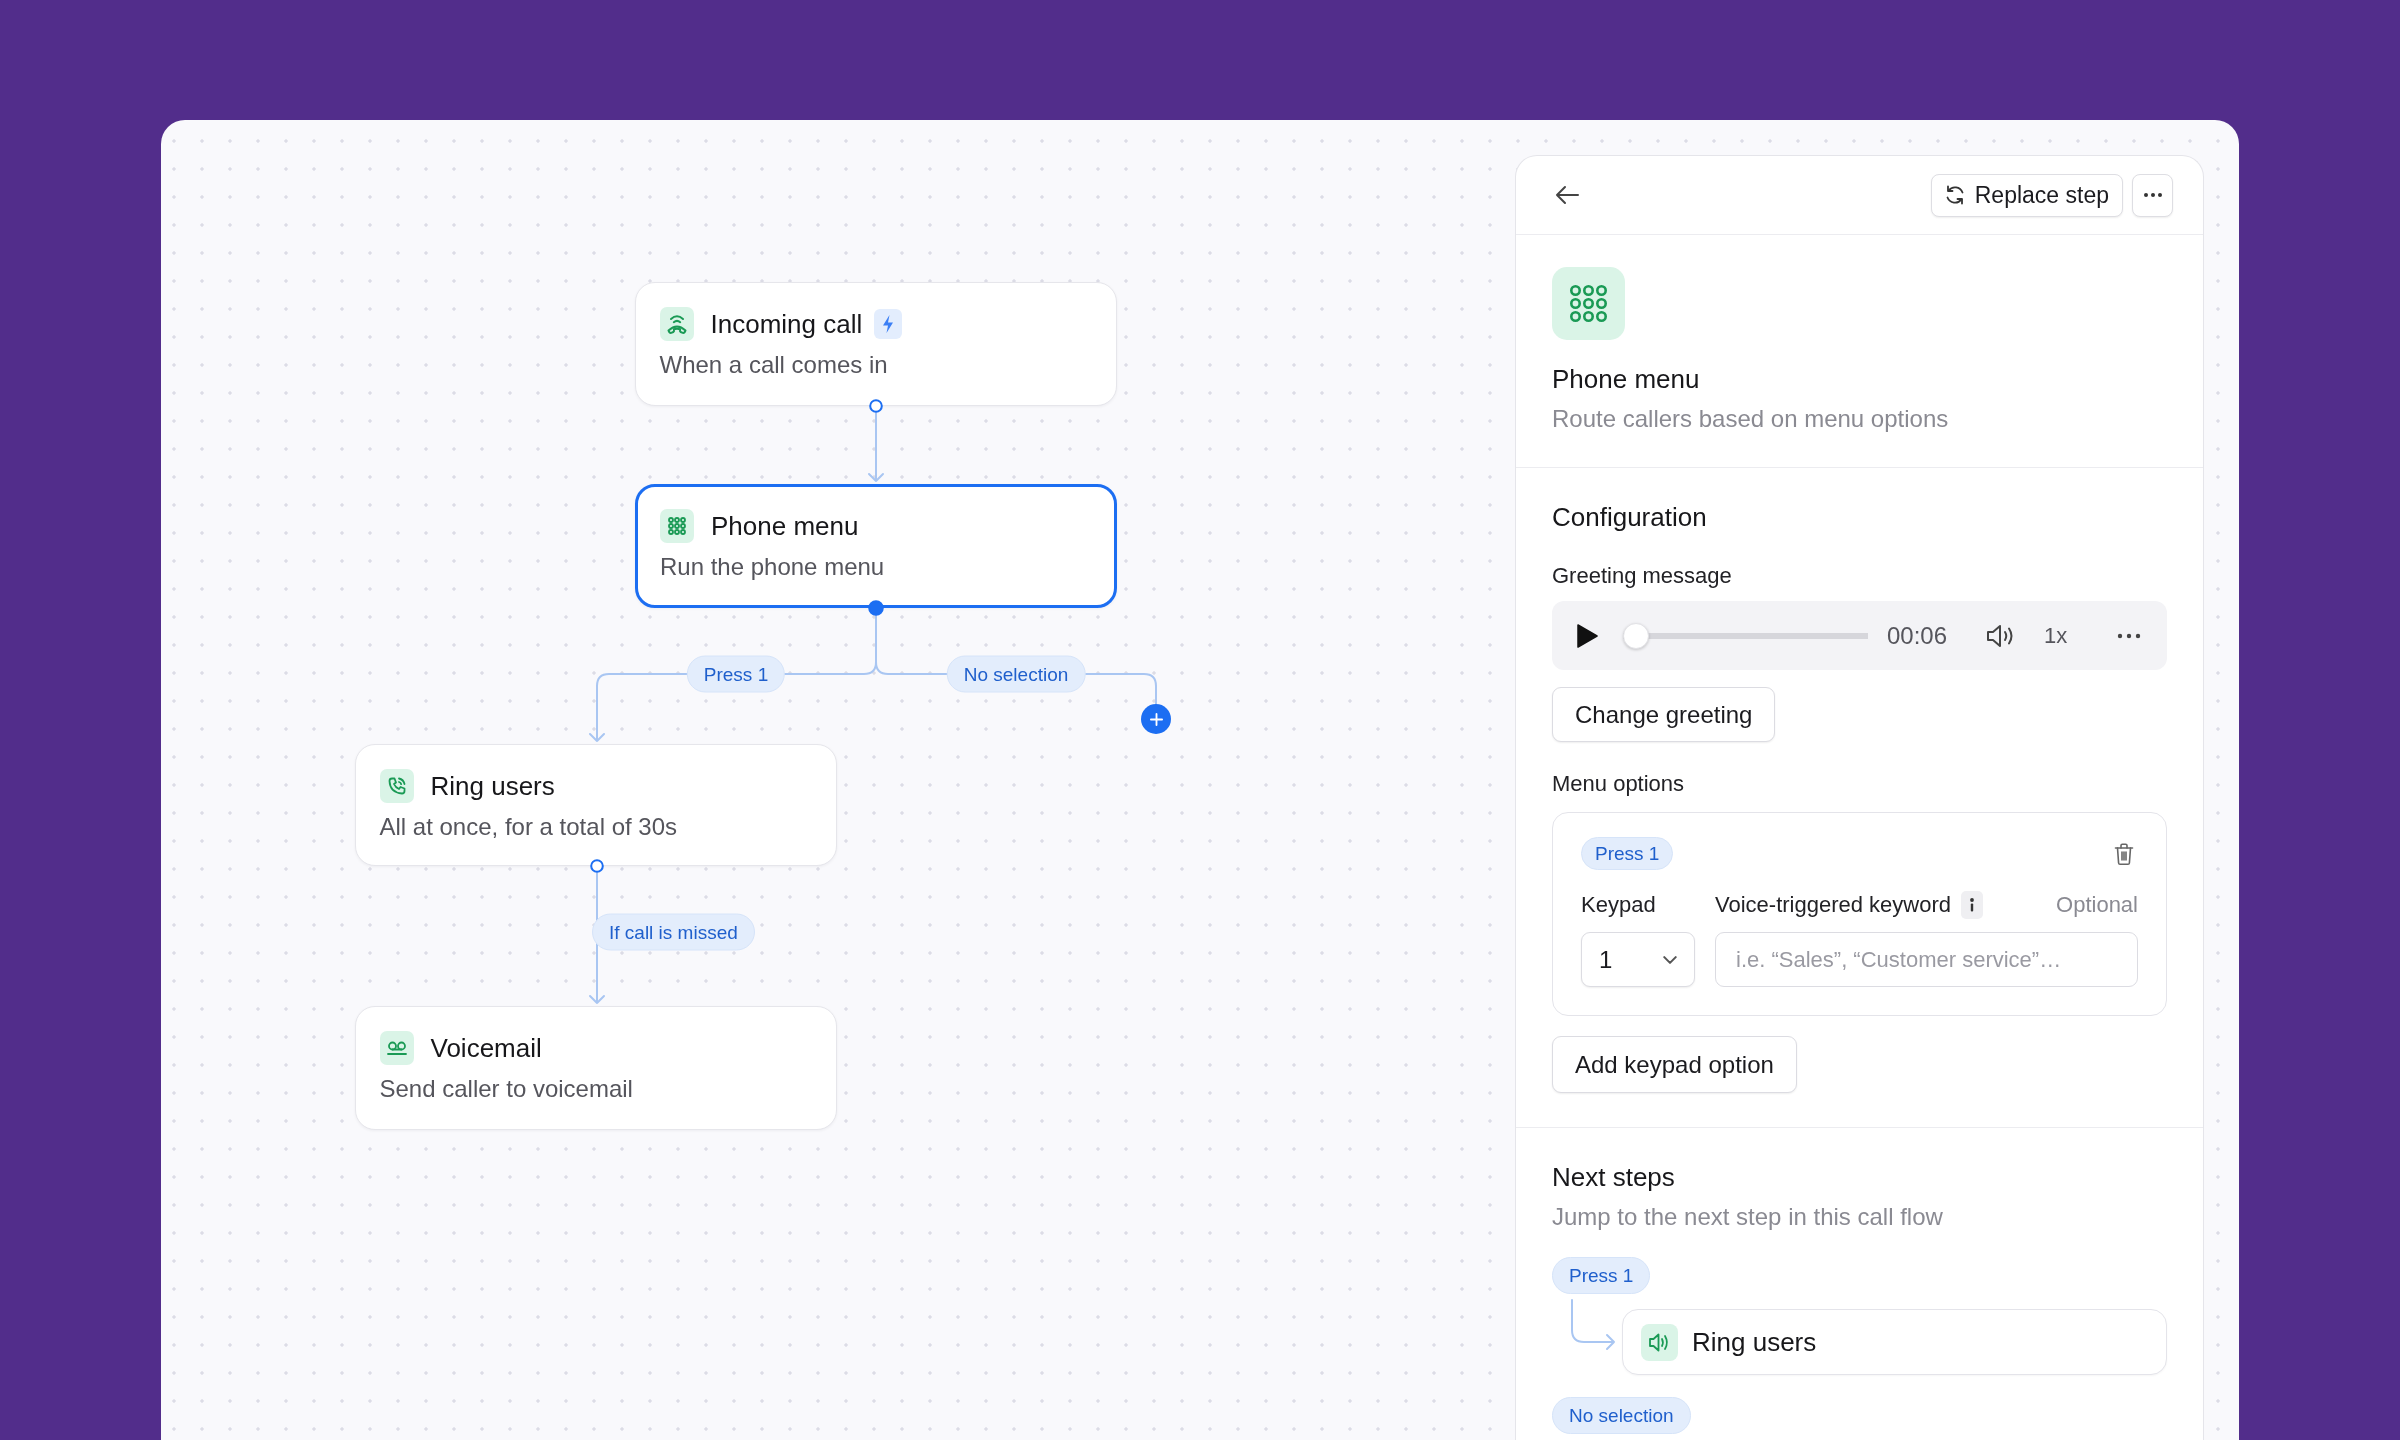  What do you see at coordinates (1619, 905) in the screenshot?
I see `field-label: Keypad` at bounding box center [1619, 905].